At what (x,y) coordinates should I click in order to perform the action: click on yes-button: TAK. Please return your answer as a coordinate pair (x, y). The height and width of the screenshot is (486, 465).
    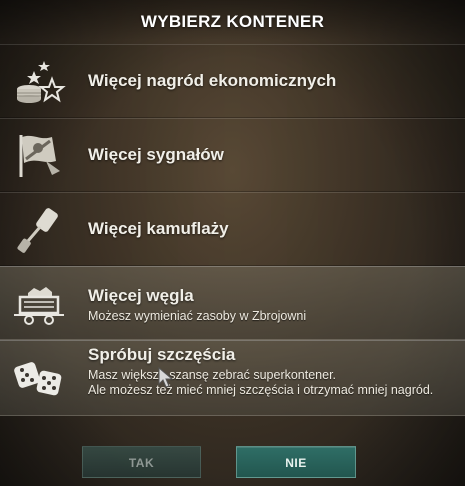
    Looking at the image, I should click on (141, 462).